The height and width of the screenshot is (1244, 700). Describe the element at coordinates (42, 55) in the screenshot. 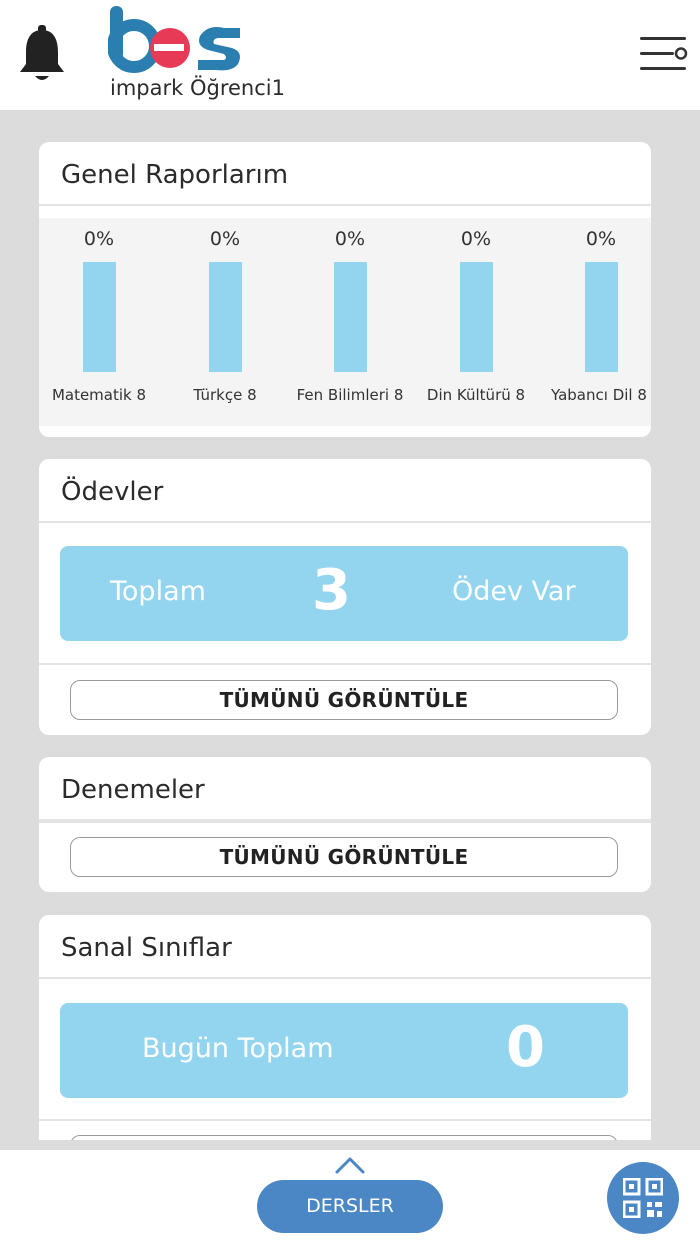

I see `bell-icon` at that location.